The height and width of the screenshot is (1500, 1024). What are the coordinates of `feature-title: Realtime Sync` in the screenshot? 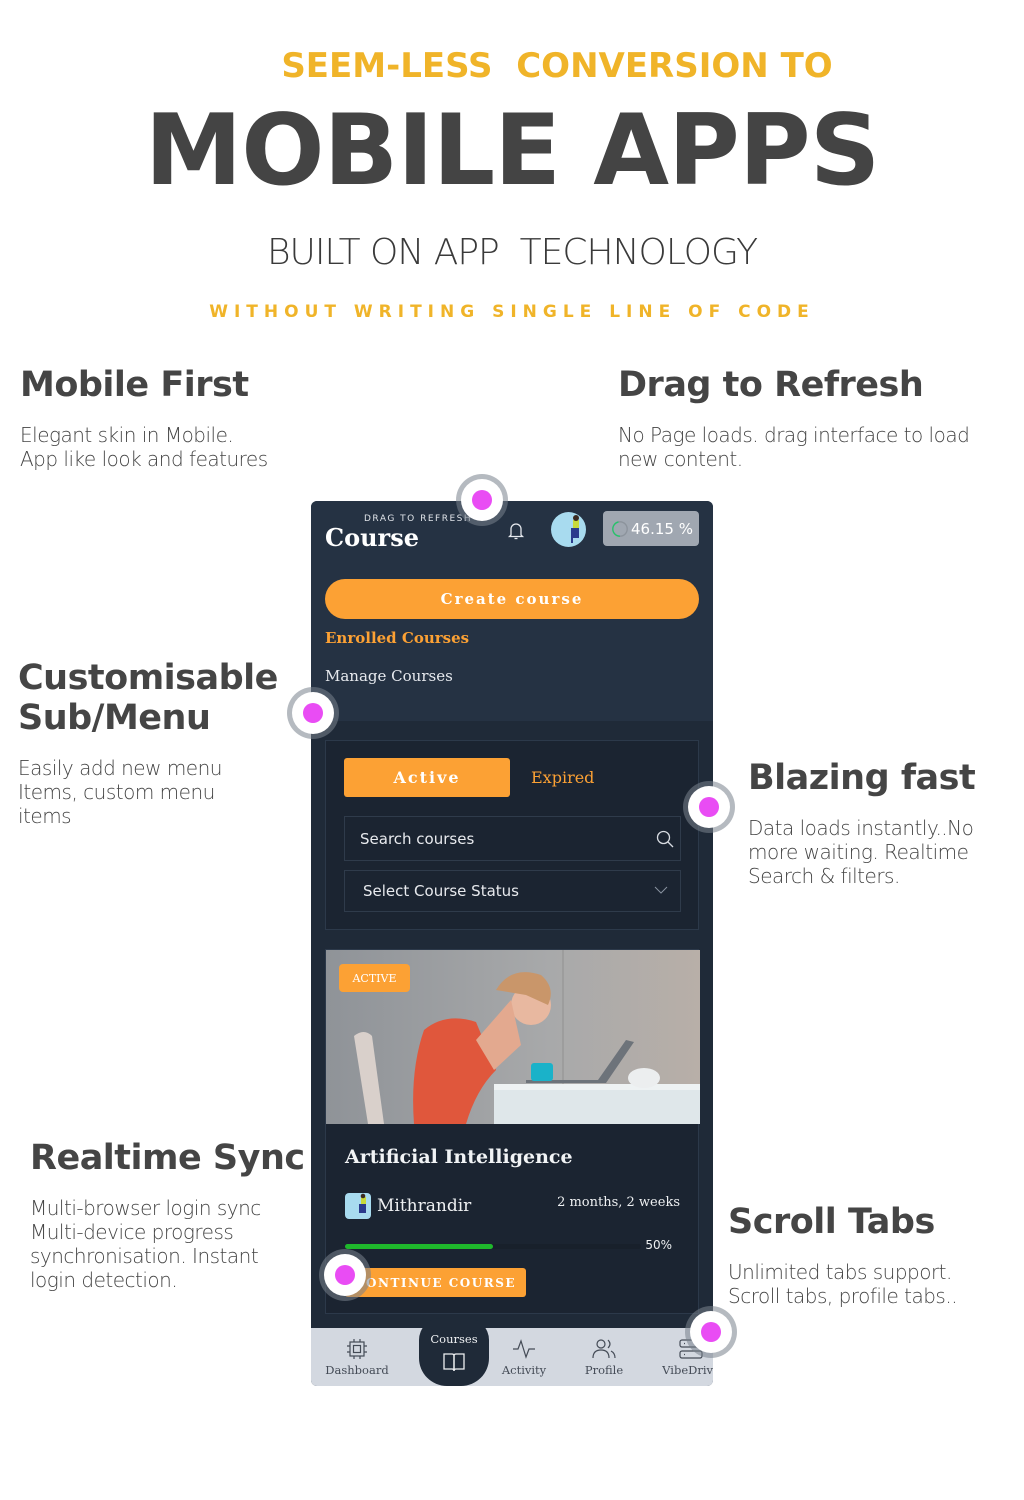 It's located at (167, 1158).